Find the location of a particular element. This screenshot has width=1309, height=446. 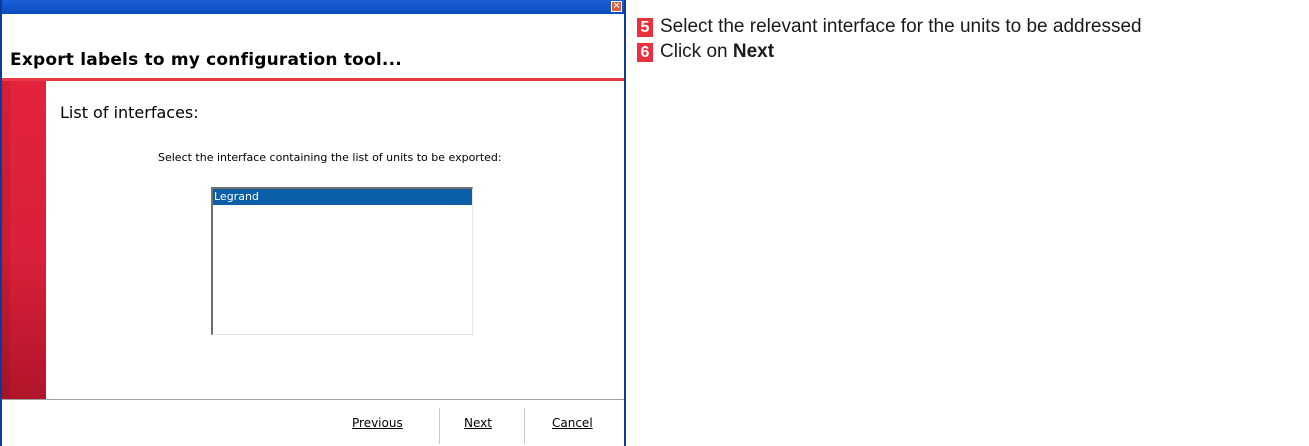

decorative-side-band is located at coordinates (24, 240).